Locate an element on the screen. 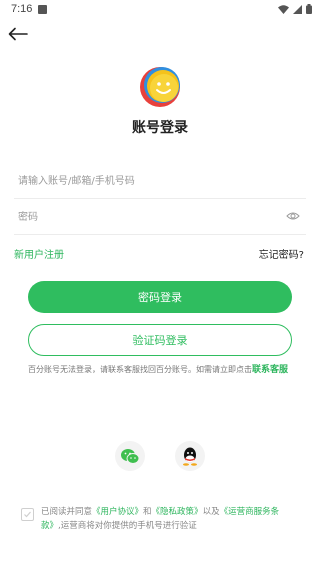 Image resolution: width=320 pixels, height=569 pixels. agreement-checkbox is located at coordinates (27, 514).